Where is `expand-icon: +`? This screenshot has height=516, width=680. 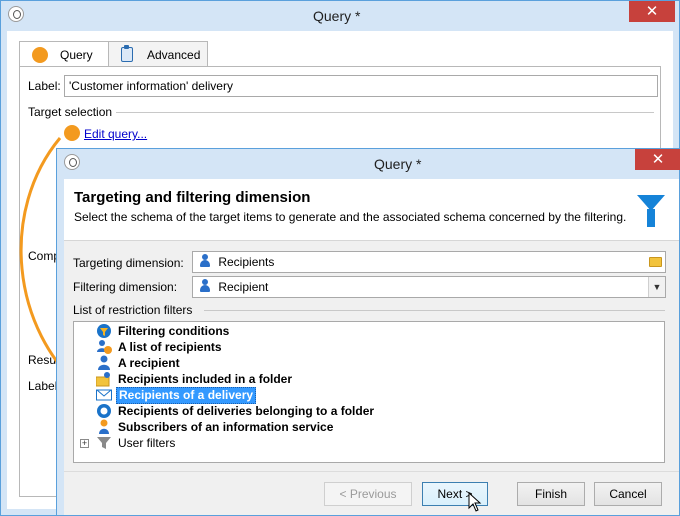 expand-icon: + is located at coordinates (84, 443).